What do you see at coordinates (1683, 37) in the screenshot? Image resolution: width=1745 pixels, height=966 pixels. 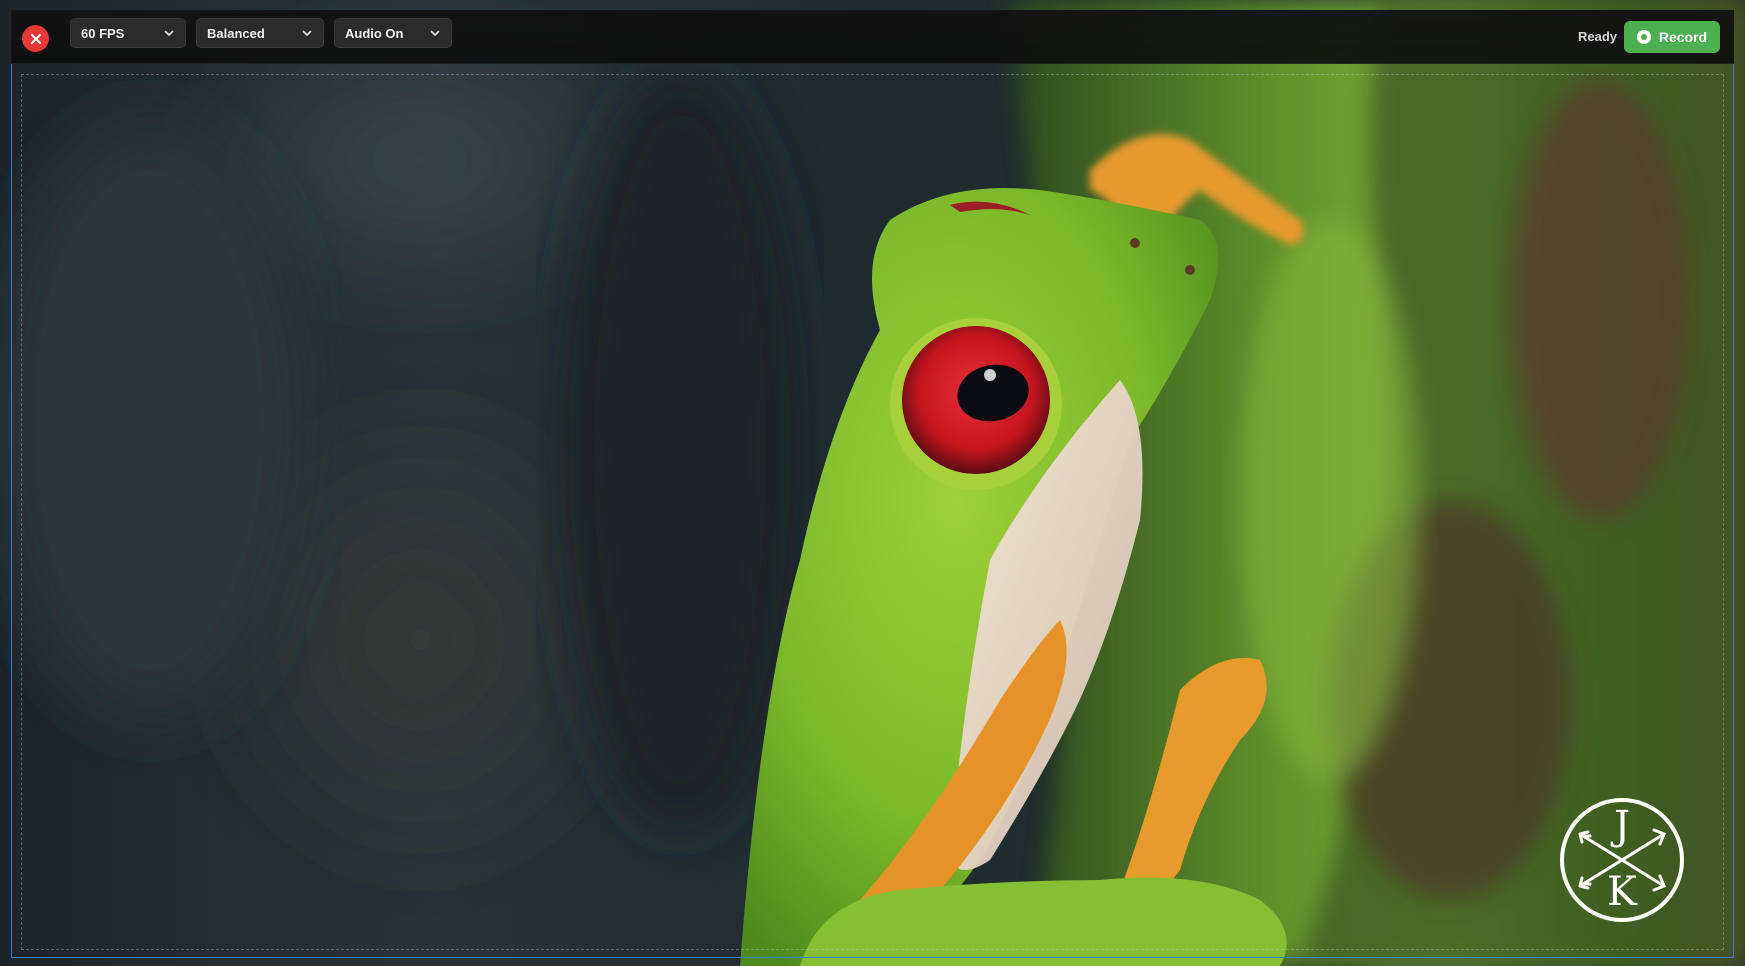 I see `record-button-label: Record` at bounding box center [1683, 37].